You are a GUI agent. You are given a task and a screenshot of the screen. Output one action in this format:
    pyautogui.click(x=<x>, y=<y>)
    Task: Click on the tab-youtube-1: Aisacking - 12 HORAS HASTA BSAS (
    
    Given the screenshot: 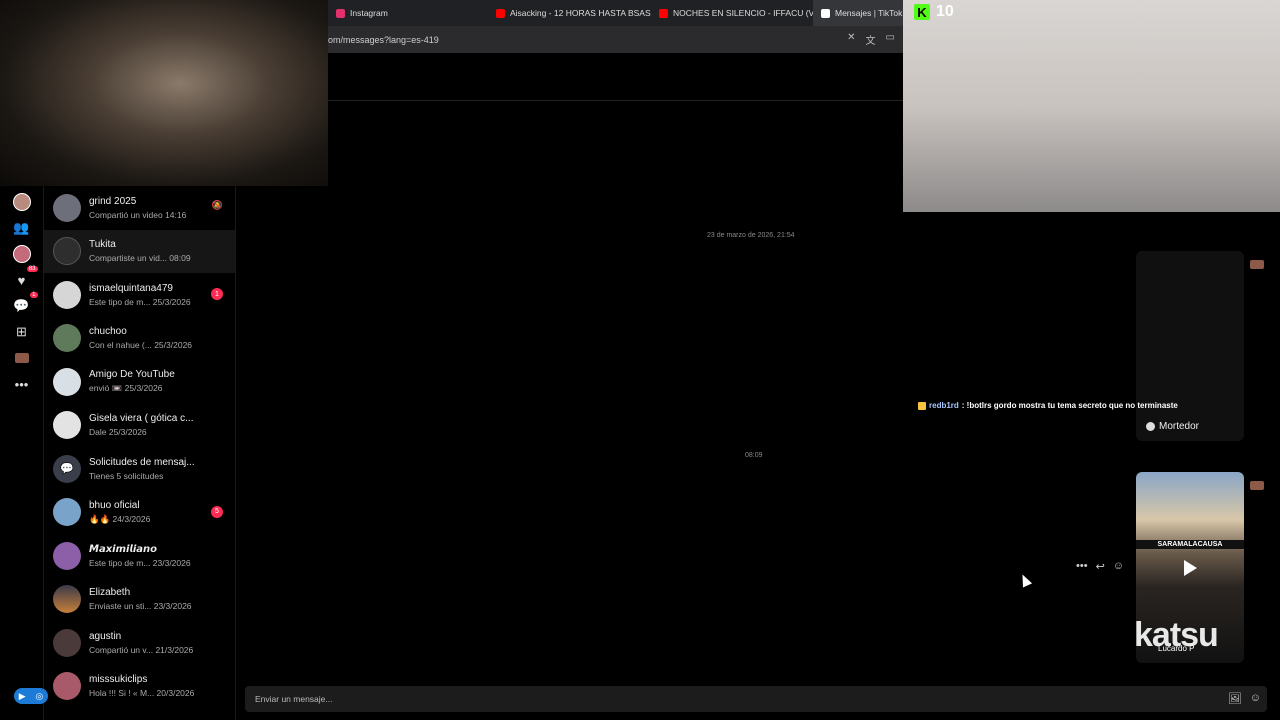 What is the action you would take?
    pyautogui.click(x=569, y=13)
    